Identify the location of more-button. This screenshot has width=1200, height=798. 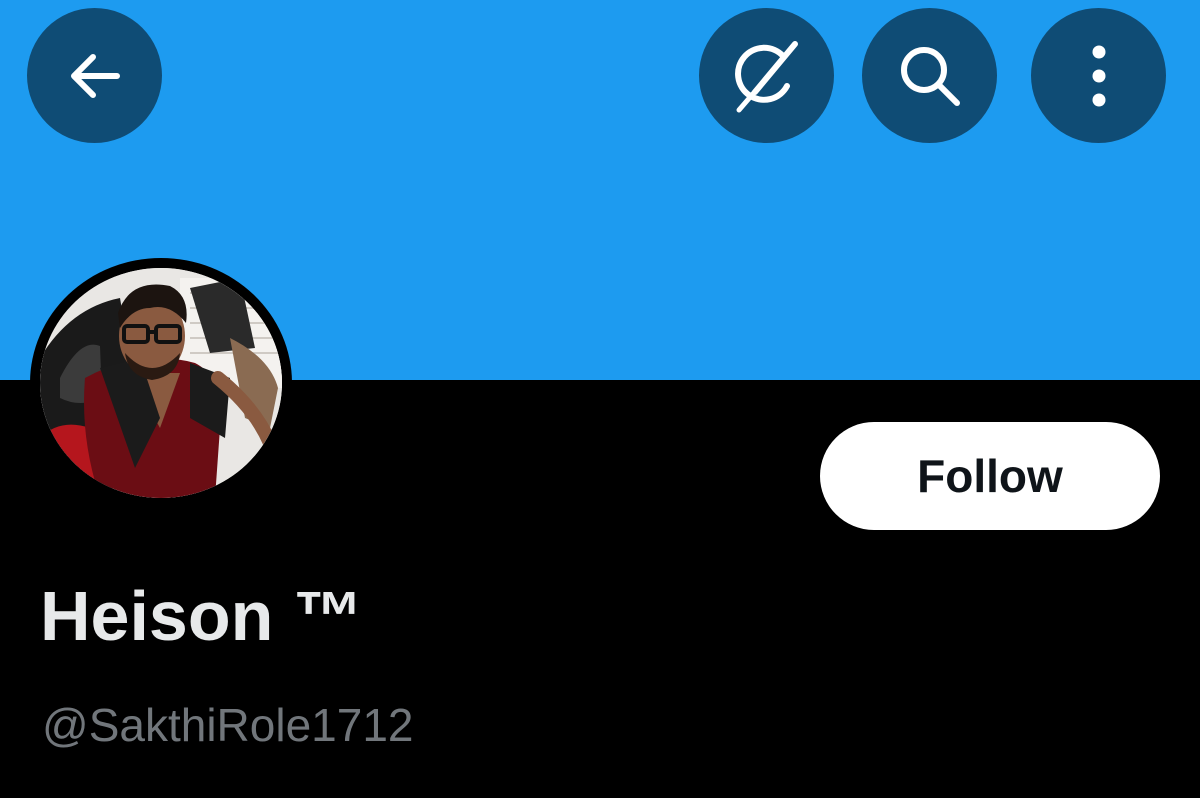
(1098, 75).